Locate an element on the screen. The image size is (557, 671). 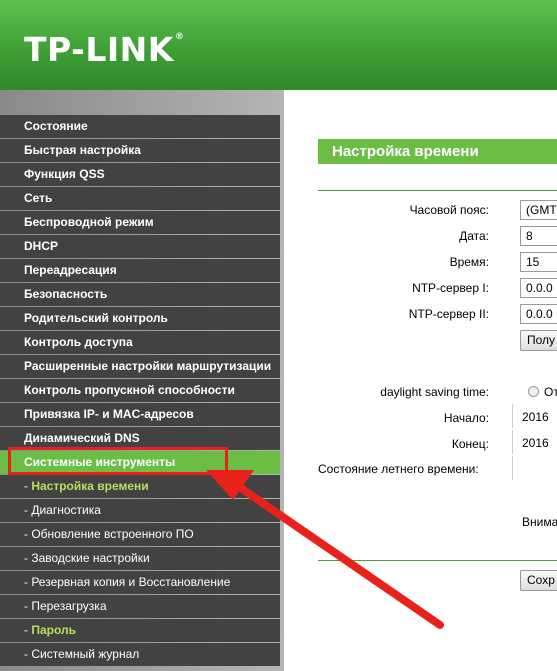
sidebar-item-wireless: Беспроводной режим is located at coordinates (140, 222).